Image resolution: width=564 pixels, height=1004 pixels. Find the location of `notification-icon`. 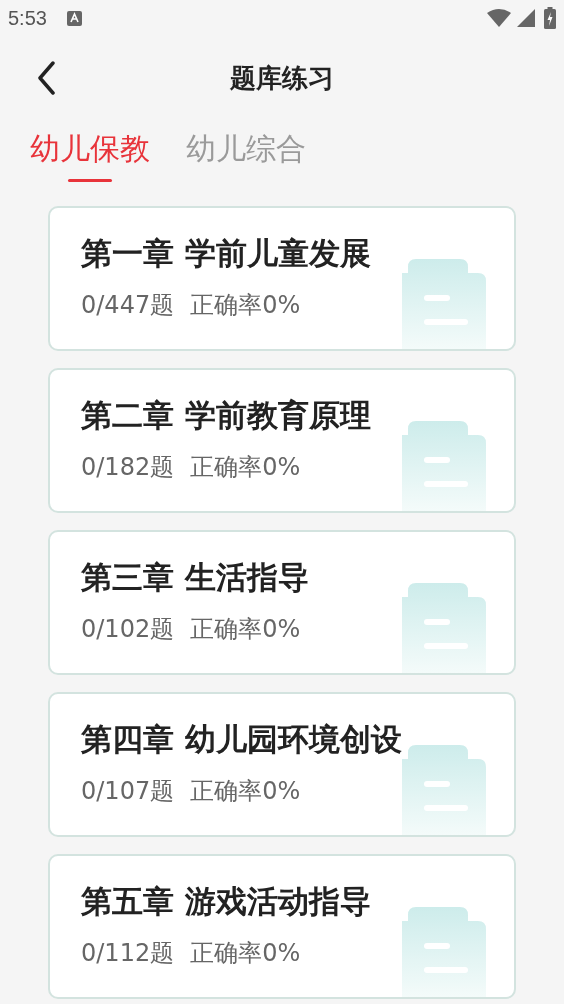

notification-icon is located at coordinates (74, 18).